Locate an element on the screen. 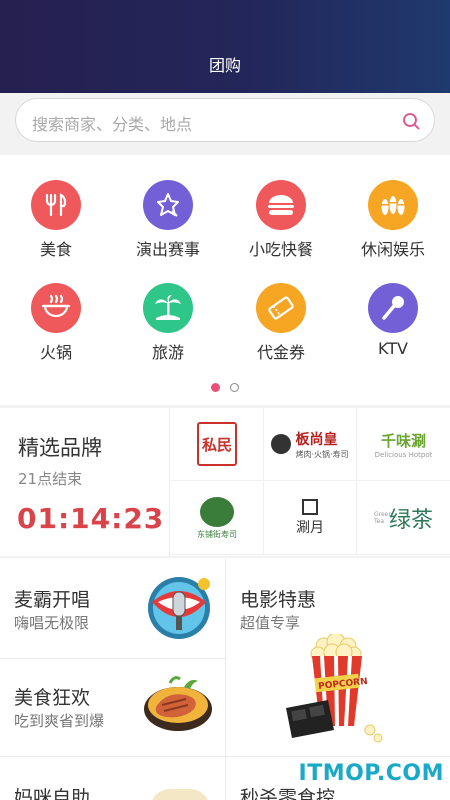 Image resolution: width=450 pixels, height=800 pixels. search-area: 搜索商家、分类、地点 is located at coordinates (225, 124).